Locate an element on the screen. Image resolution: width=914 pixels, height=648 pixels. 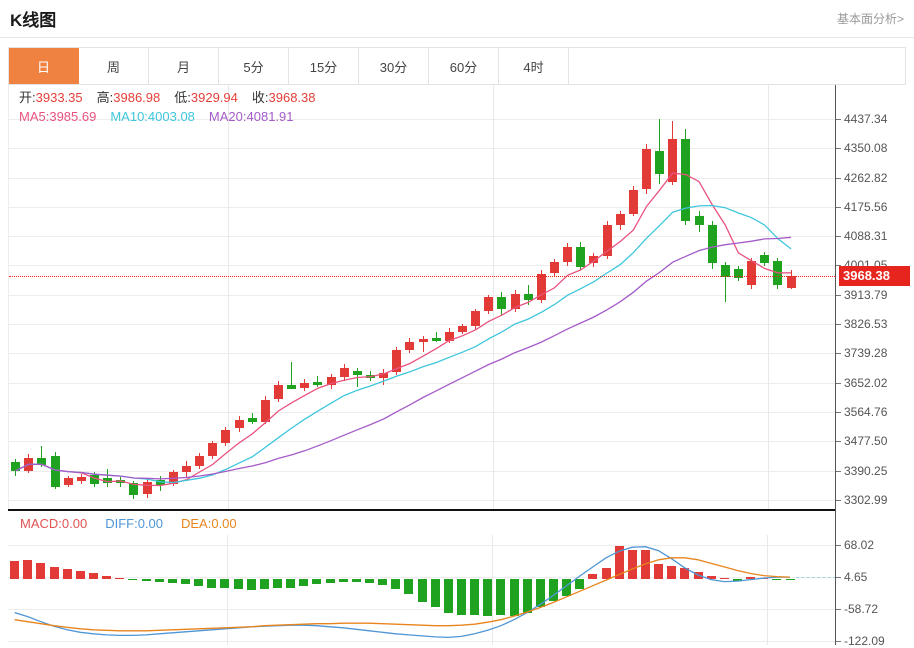
tab-月: 月 is located at coordinates (184, 66).